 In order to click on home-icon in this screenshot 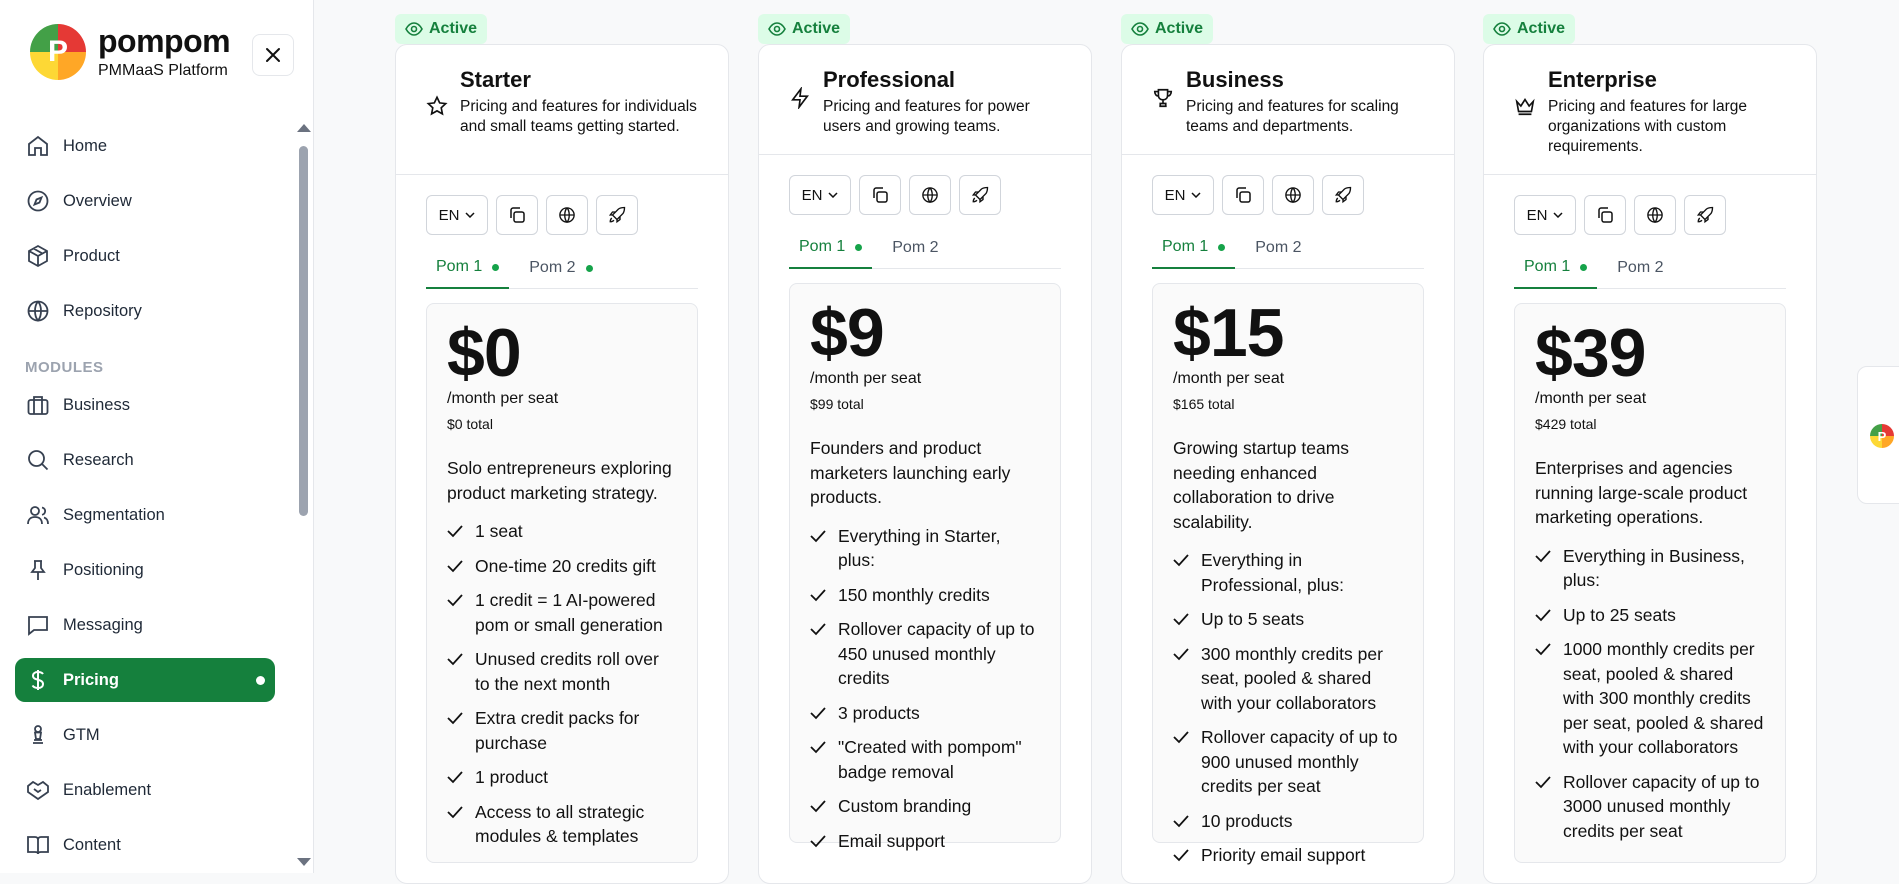, I will do `click(38, 146)`.